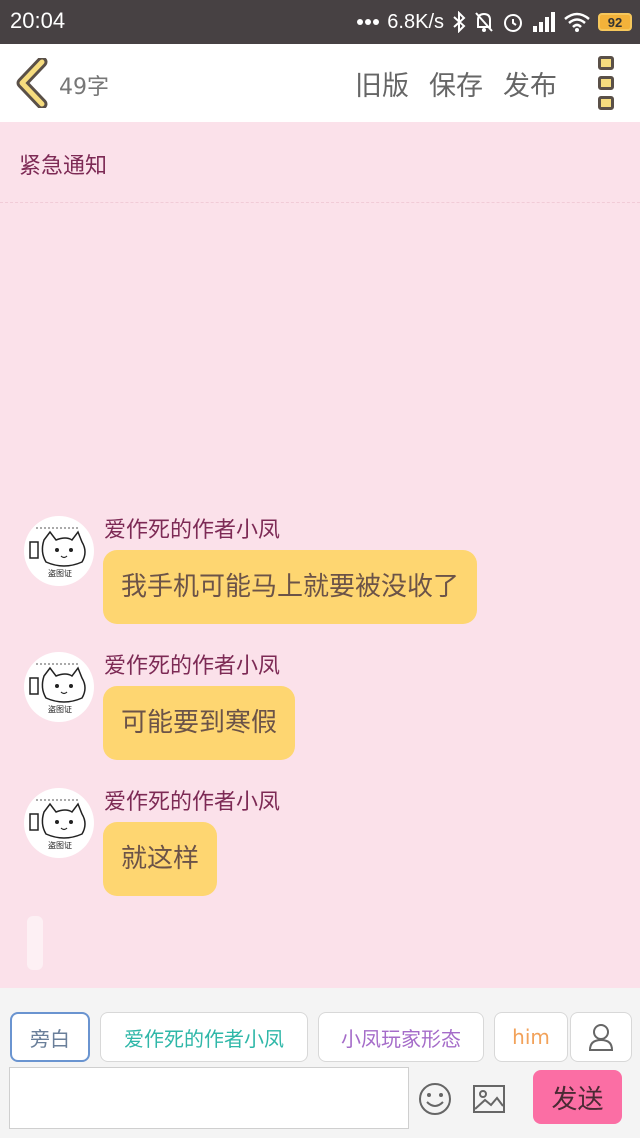 The image size is (640, 1138). I want to click on status-icons: 6.8K/s 92, so click(494, 22).